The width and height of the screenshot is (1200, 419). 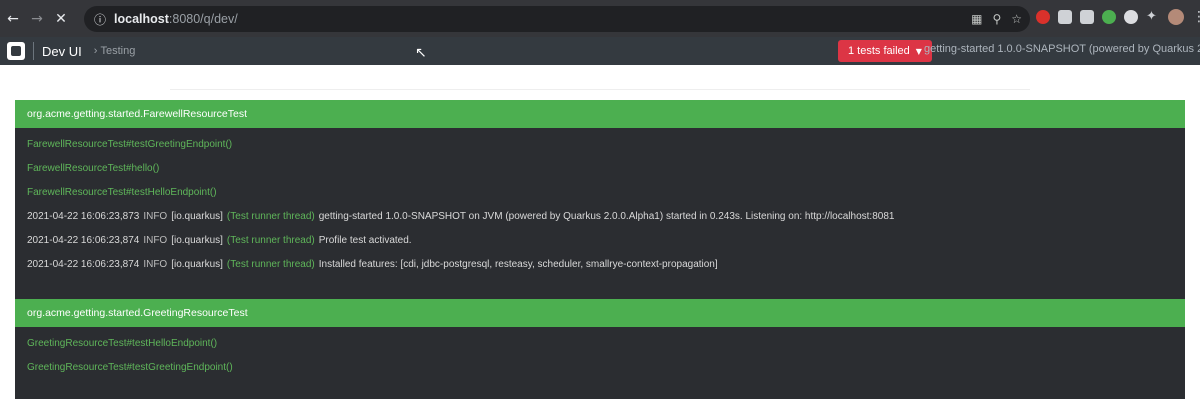 I want to click on address-bar: ⓘ localhost :8080/q/dev/ ▦ ⚲ ☆, so click(x=557, y=19).